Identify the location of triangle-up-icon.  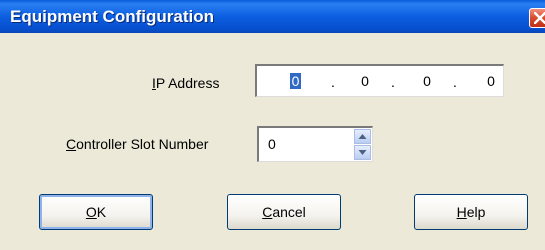
(362, 136).